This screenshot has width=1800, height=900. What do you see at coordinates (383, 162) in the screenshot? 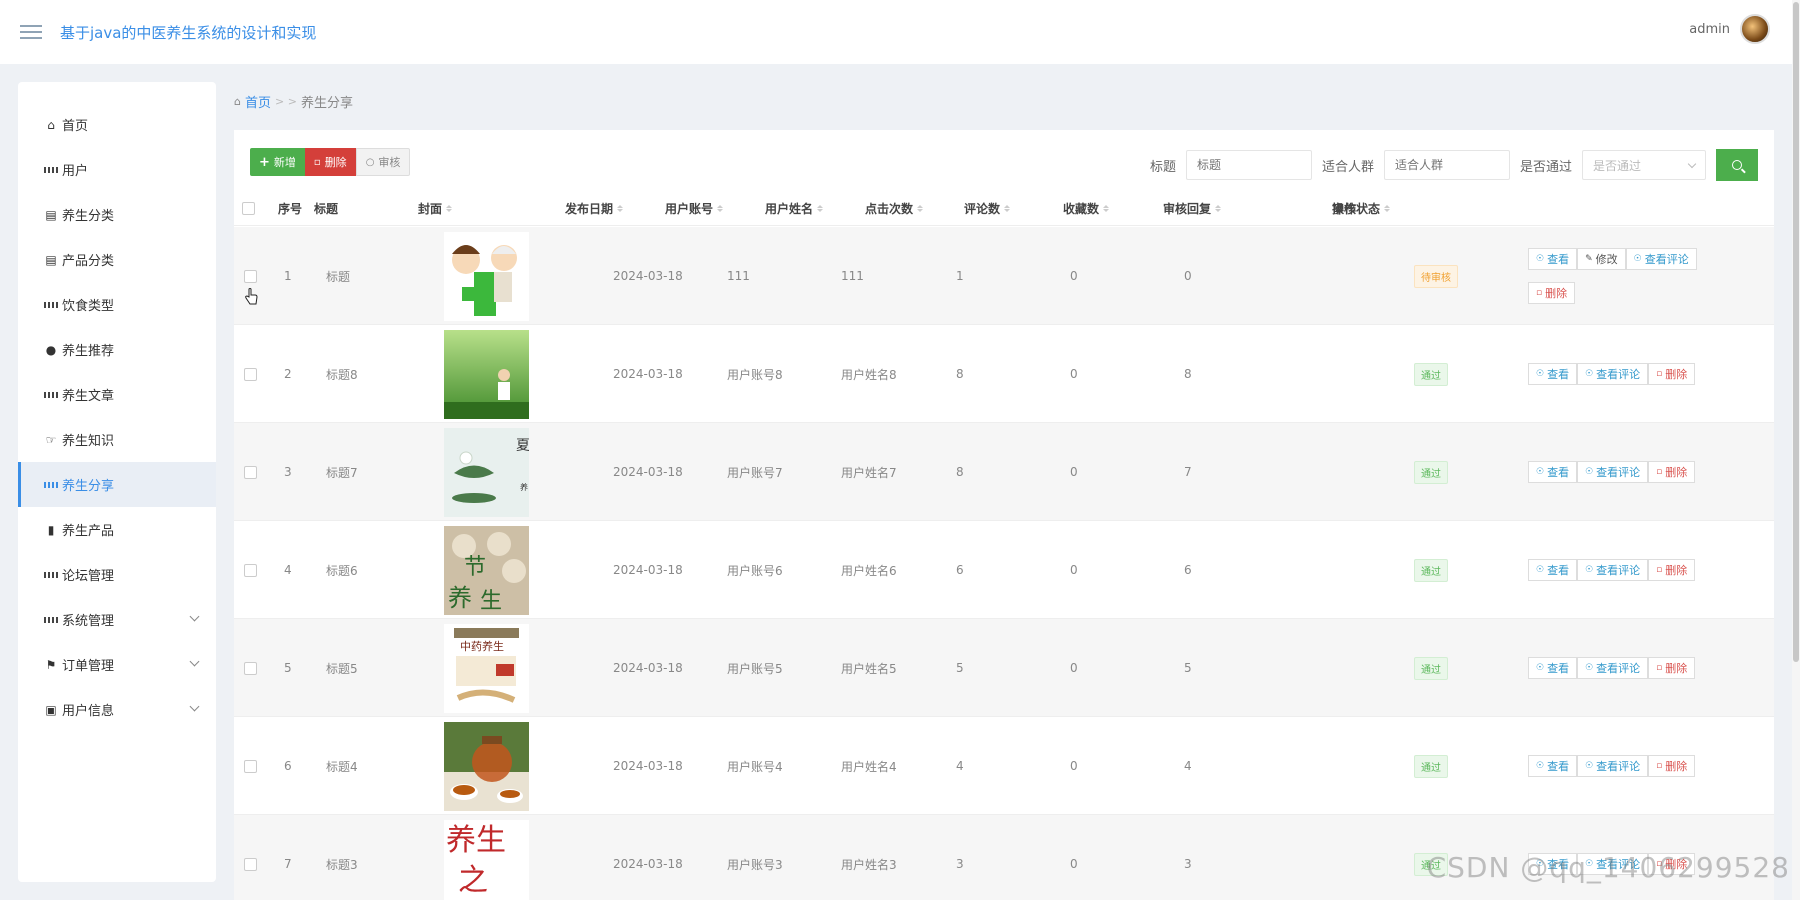
I see `audit-button: ○ 审核` at bounding box center [383, 162].